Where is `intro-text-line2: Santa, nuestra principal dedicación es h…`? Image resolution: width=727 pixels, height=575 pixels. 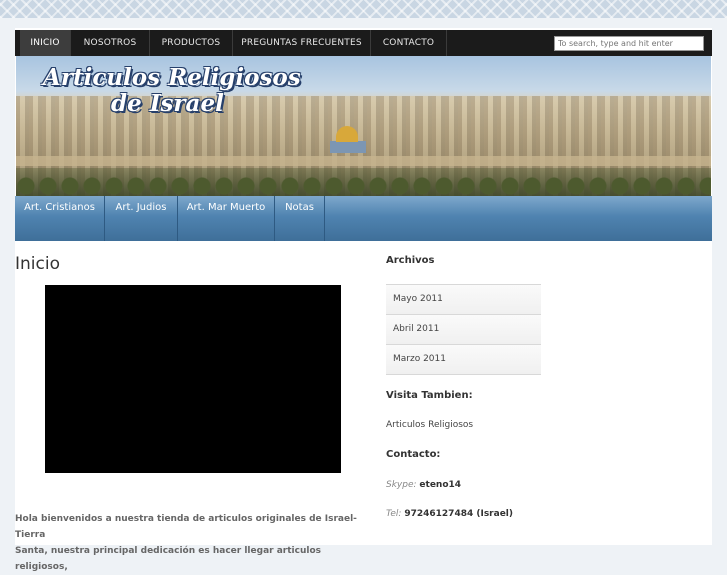
intro-text-line2: Santa, nuestra principal dedicación es h… is located at coordinates (168, 559).